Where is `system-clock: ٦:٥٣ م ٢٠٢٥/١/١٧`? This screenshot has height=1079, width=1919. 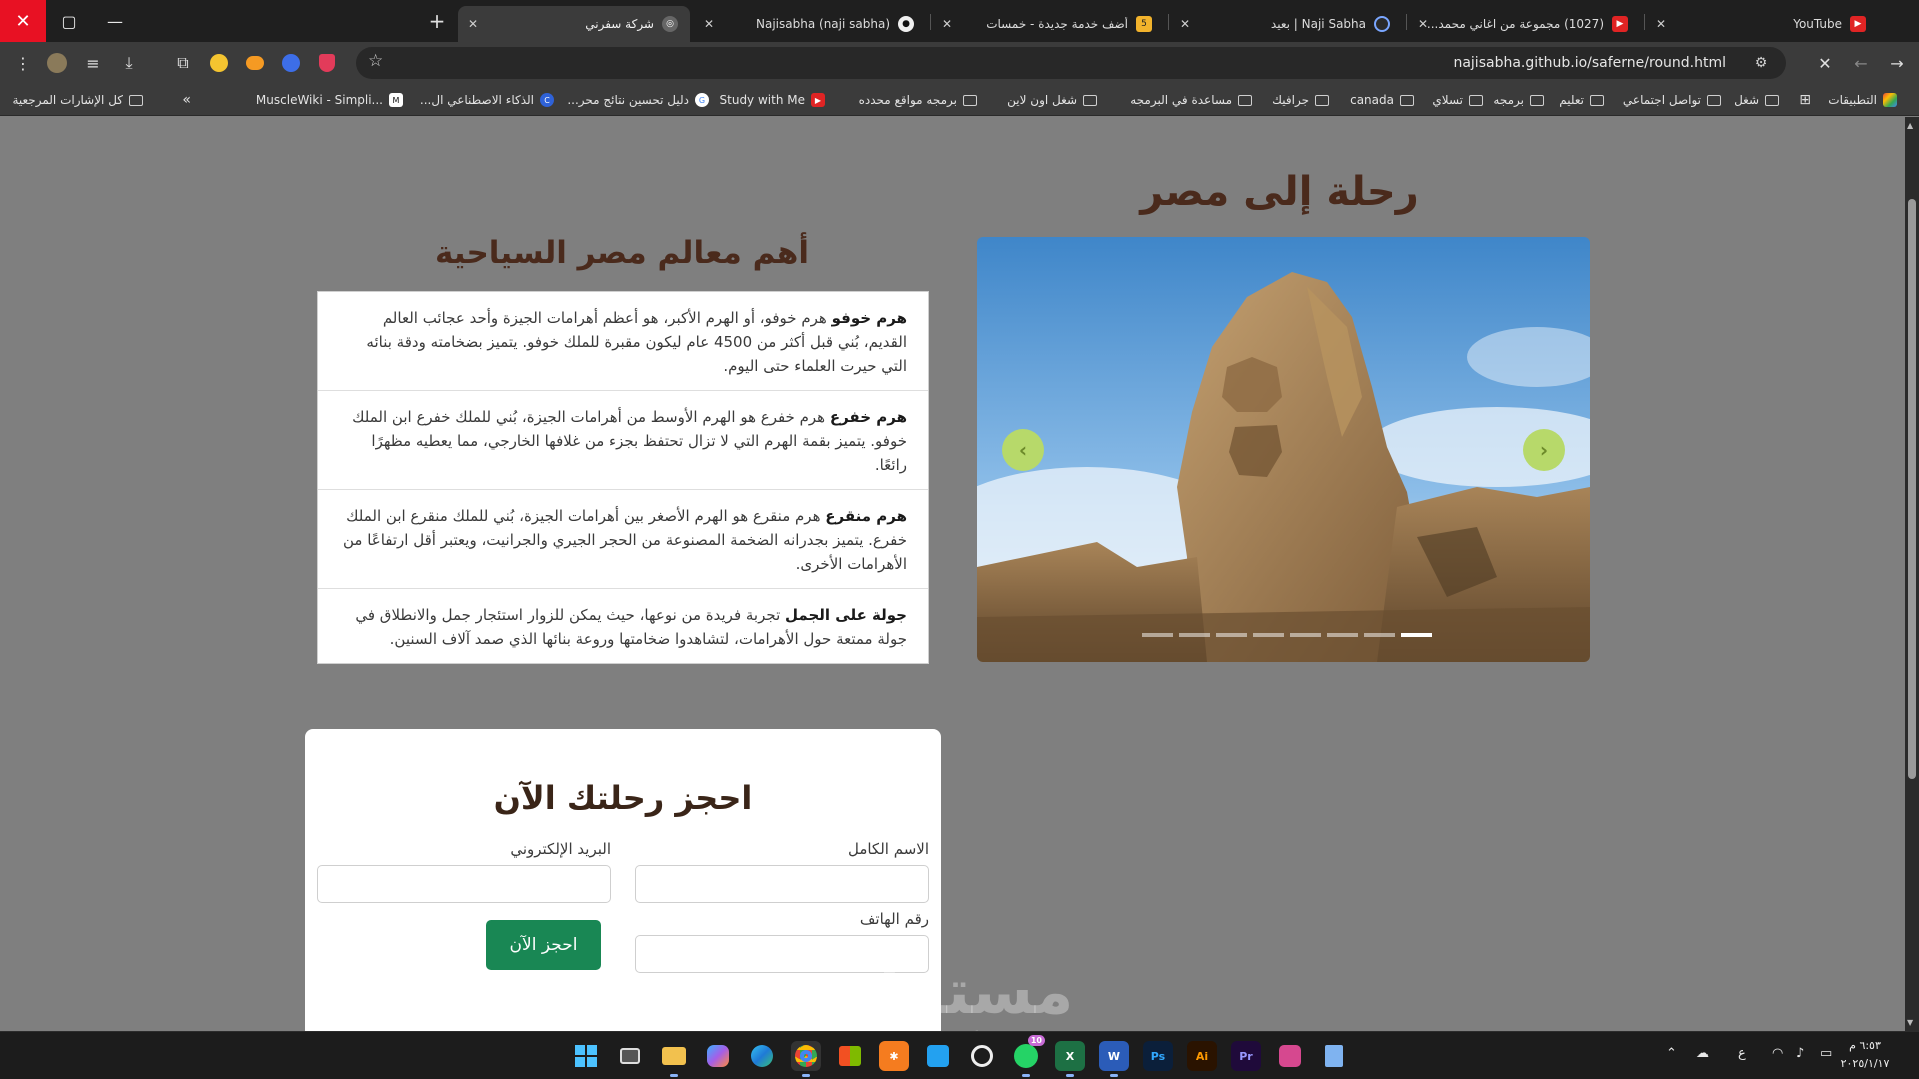 system-clock: ٦:٥٣ م ٢٠٢٥/١/١٧ is located at coordinates (1865, 1055).